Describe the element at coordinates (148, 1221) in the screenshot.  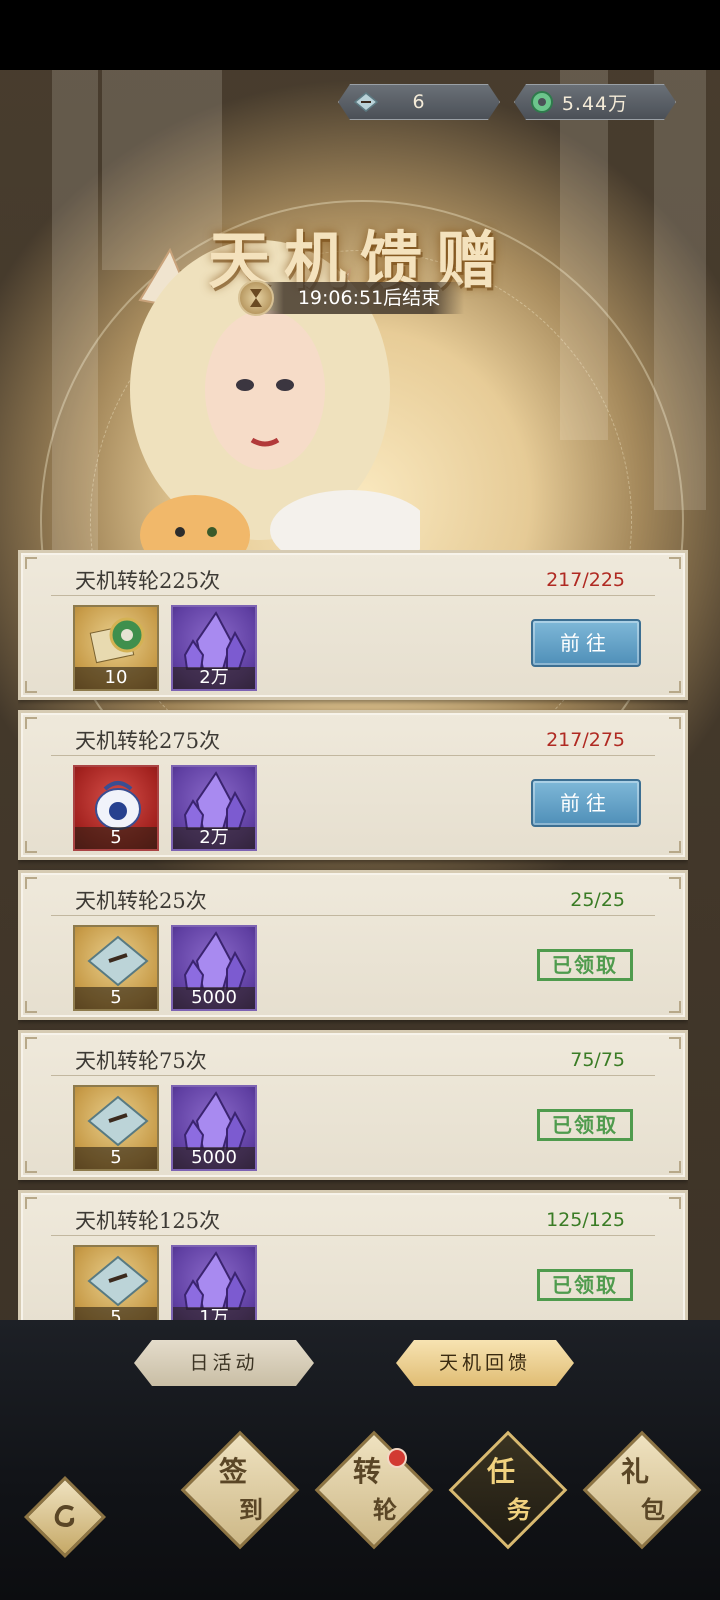
I see `task-name: 天机转轮125次` at that location.